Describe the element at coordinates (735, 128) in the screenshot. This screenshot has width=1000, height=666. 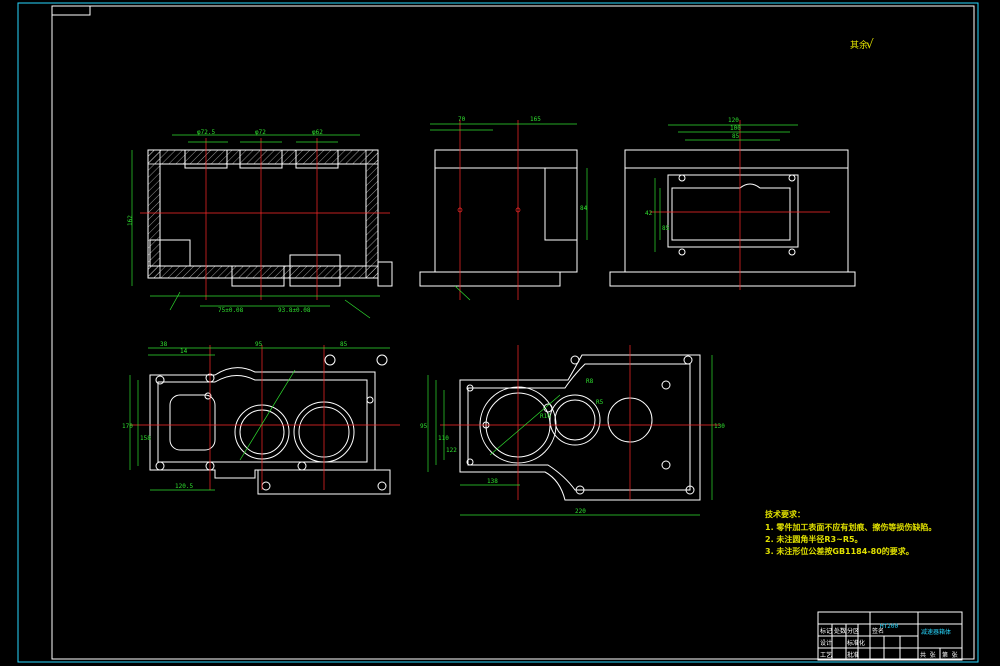
I see `dim-end-top-2: 100` at that location.